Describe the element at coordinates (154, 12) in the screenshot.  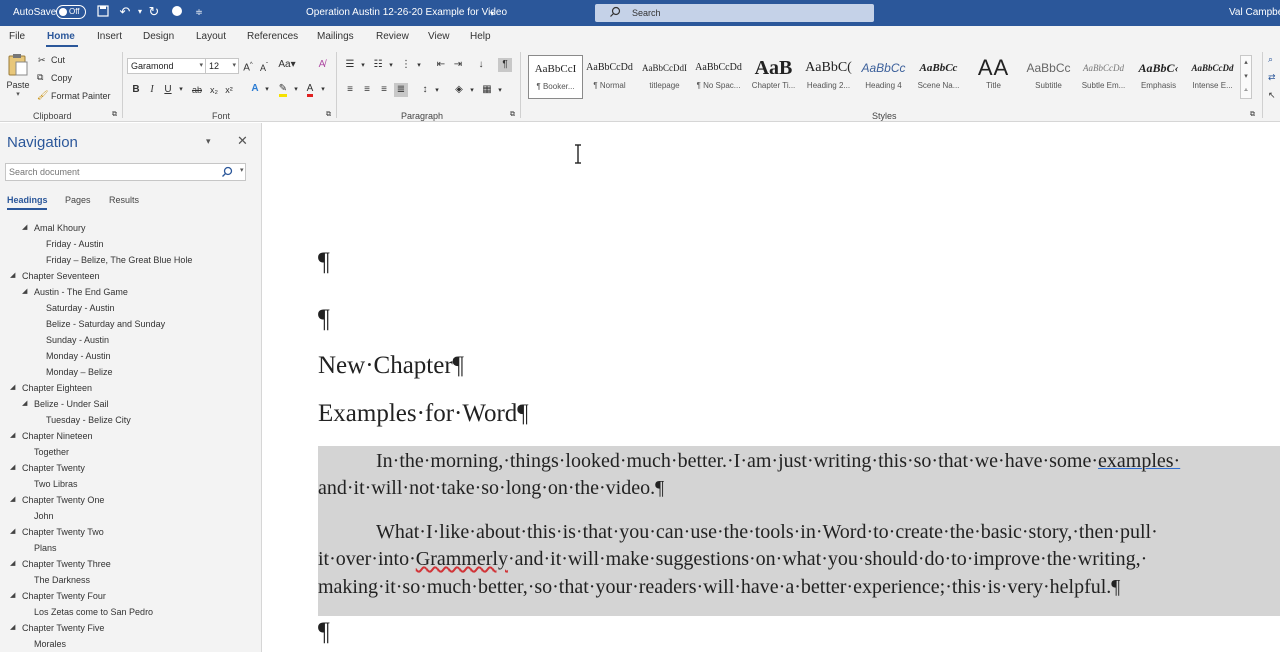
I see `redo-icon: ↻` at that location.